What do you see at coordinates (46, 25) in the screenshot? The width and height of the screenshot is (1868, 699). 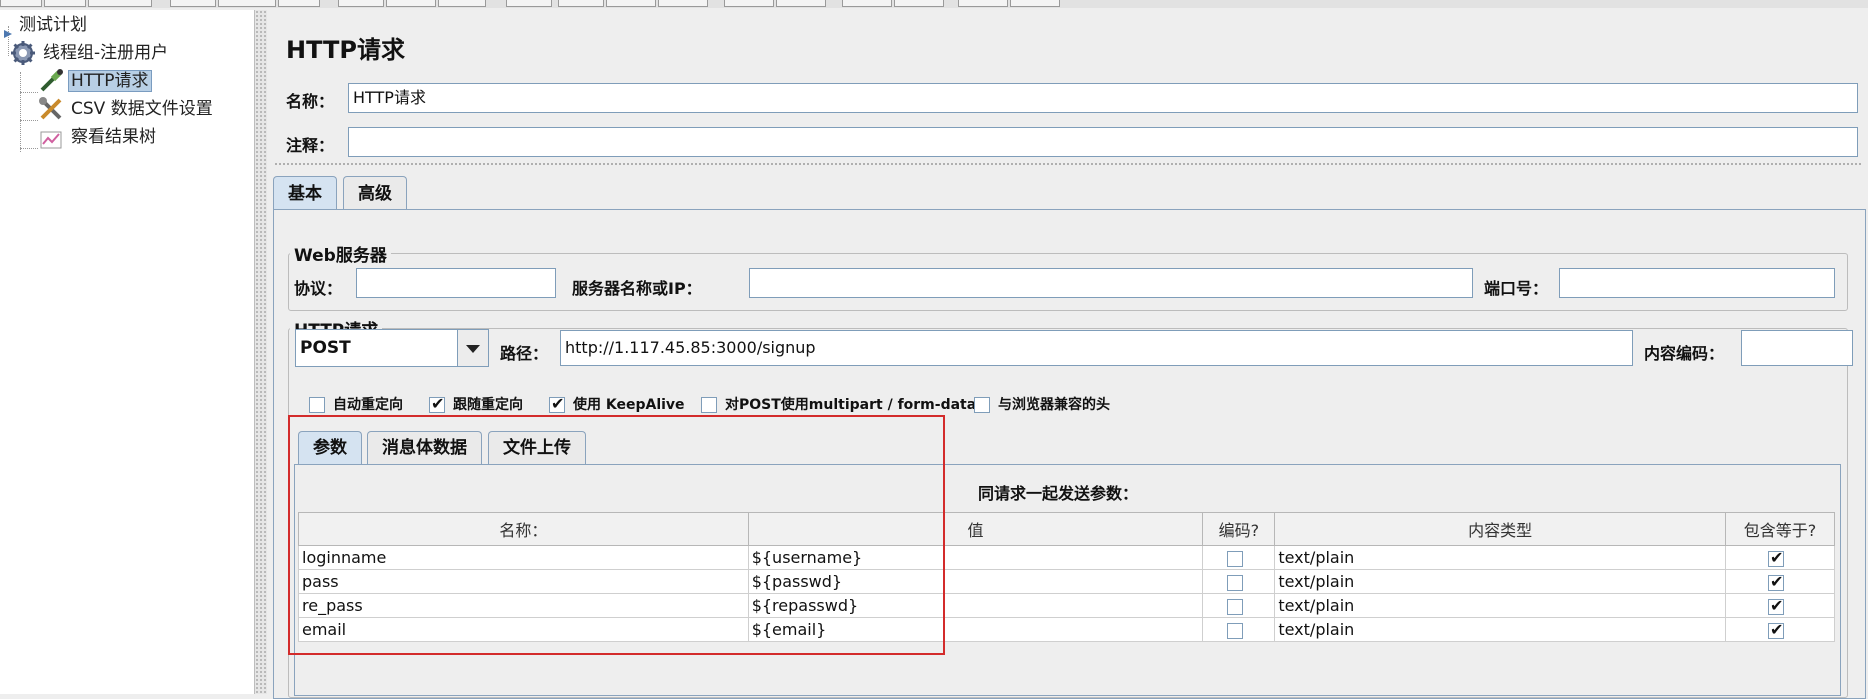 I see `tree-node-test-plan: 测试计划` at bounding box center [46, 25].